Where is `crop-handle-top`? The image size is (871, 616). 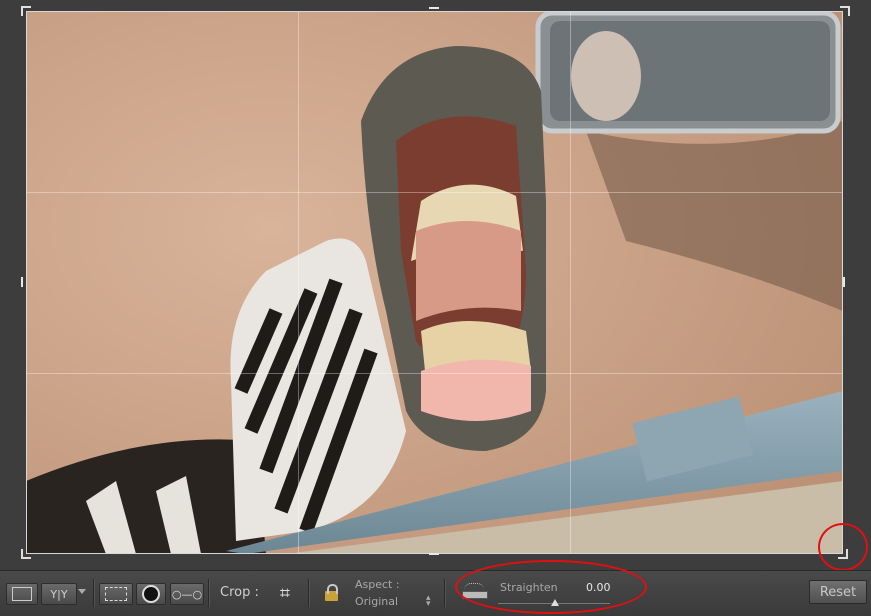
crop-handle-top is located at coordinates (434, 8).